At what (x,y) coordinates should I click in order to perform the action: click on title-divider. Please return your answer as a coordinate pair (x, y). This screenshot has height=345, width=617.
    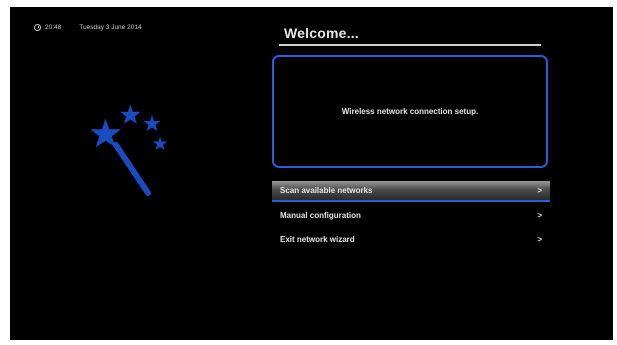
    Looking at the image, I should click on (410, 45).